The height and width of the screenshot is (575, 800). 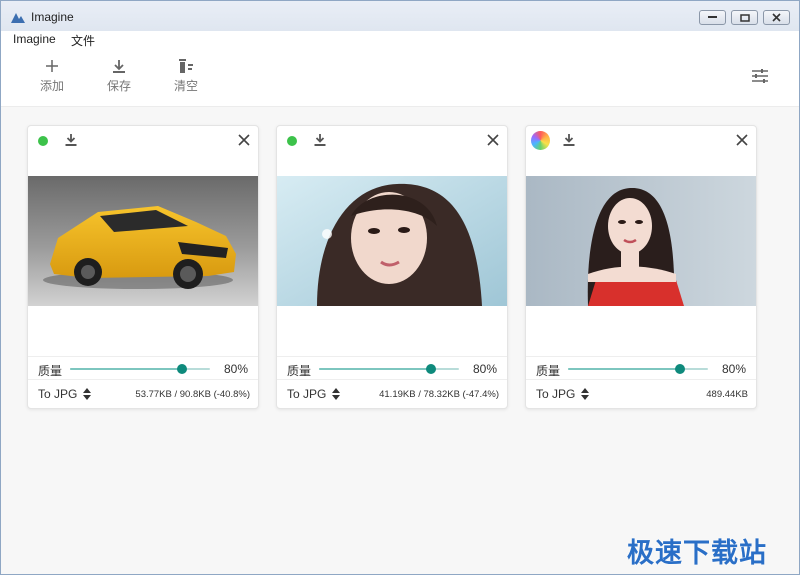 I want to click on size-info: 489.44KB, so click(x=727, y=394).